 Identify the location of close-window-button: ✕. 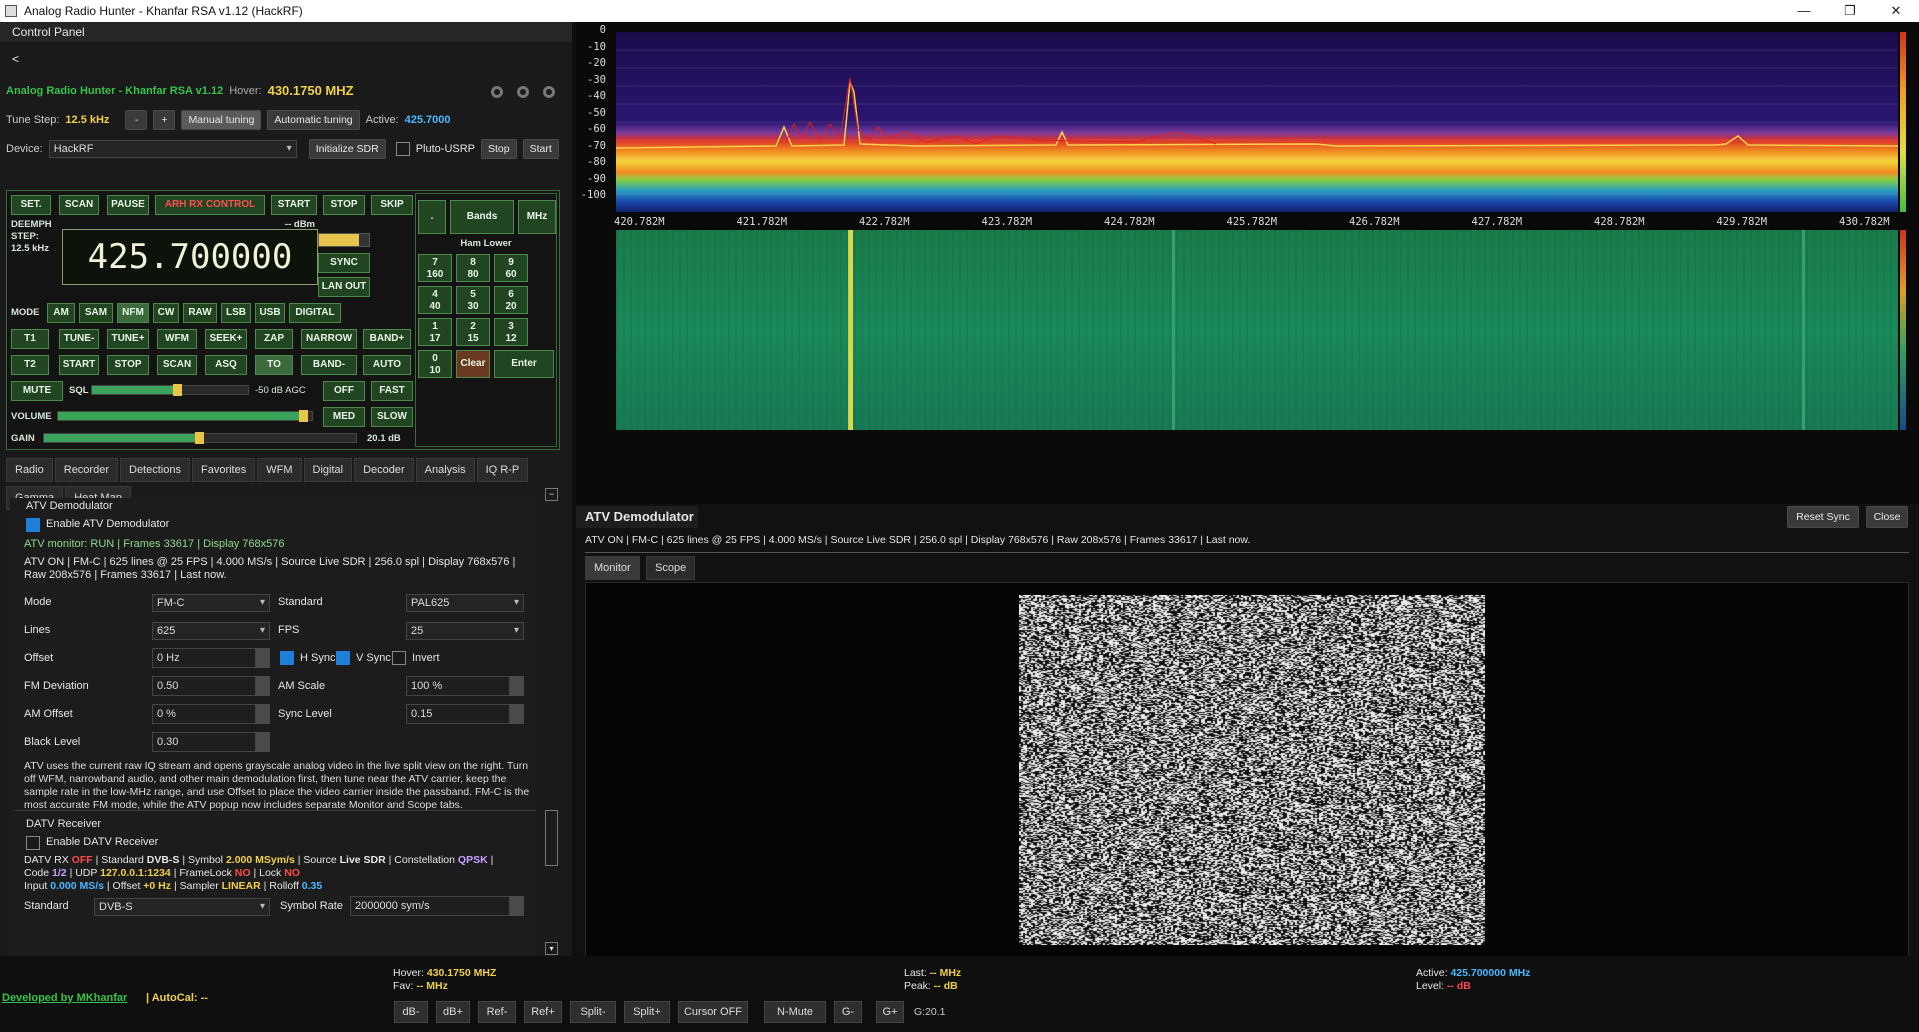
(1896, 11).